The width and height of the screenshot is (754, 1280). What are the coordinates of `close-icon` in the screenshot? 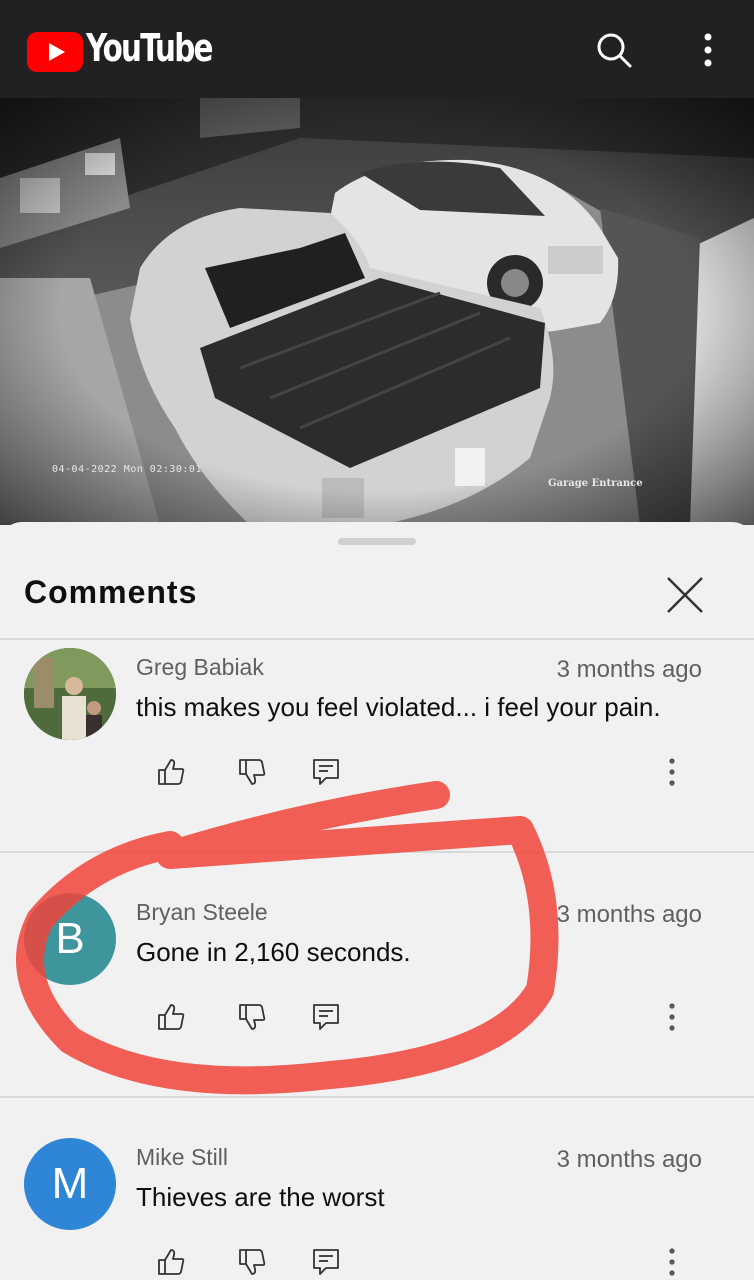 It's located at (685, 595).